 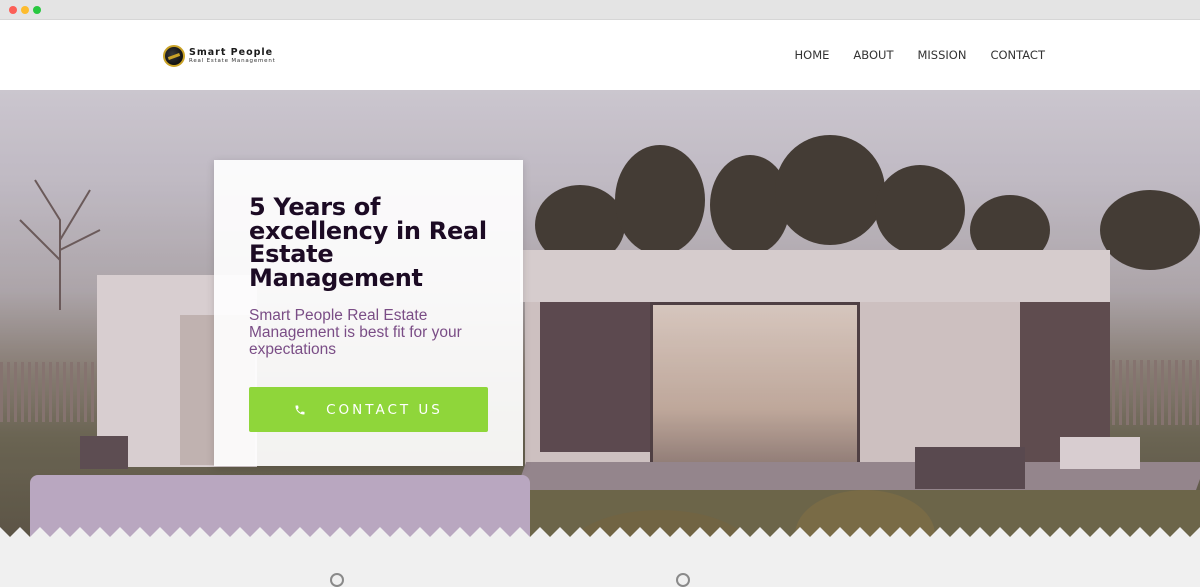 I want to click on section-icon-left, so click(x=337, y=580).